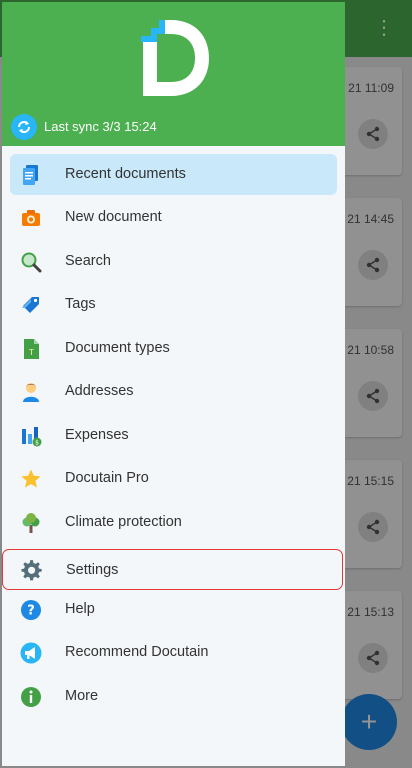 Image resolution: width=412 pixels, height=768 pixels. I want to click on menu-item-label: Document types, so click(117, 348).